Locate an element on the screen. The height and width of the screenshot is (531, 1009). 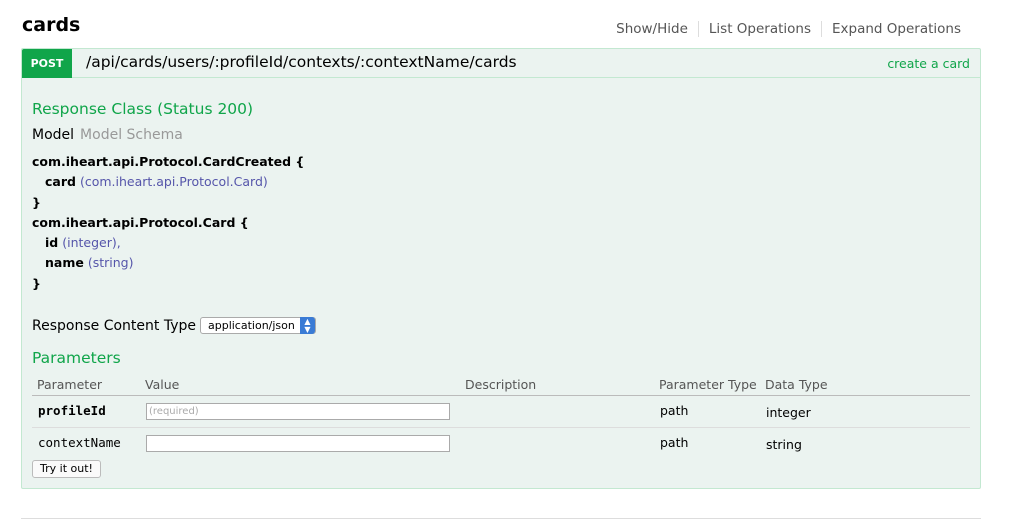
resource-title: cards is located at coordinates (51, 25).